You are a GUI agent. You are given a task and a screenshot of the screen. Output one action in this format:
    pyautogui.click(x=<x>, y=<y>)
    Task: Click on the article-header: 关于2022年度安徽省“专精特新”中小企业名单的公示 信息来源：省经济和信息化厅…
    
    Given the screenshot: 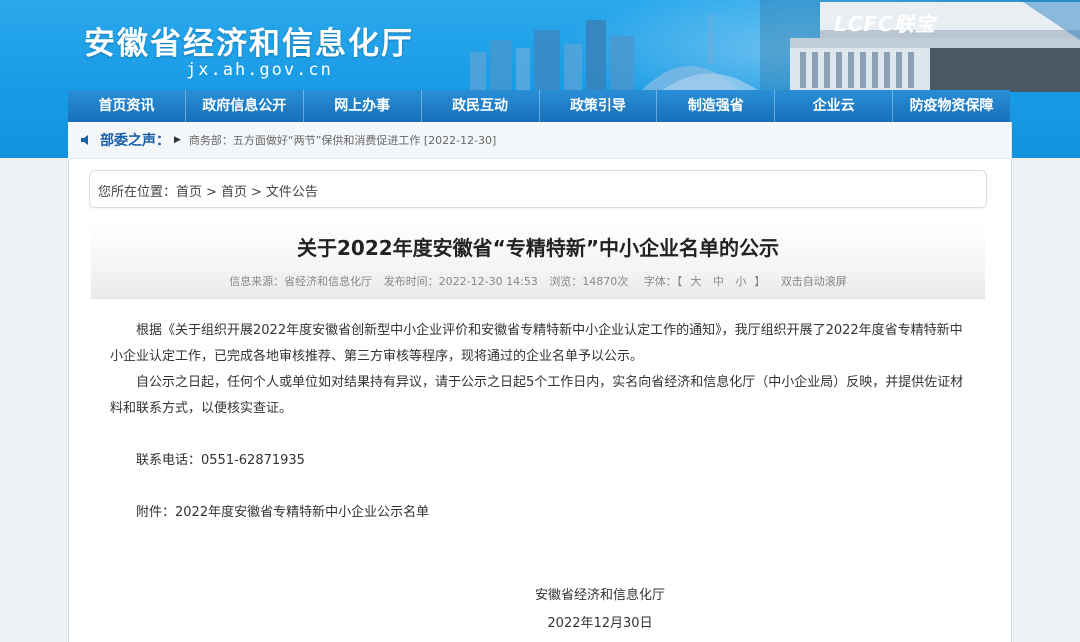 What is the action you would take?
    pyautogui.click(x=538, y=259)
    